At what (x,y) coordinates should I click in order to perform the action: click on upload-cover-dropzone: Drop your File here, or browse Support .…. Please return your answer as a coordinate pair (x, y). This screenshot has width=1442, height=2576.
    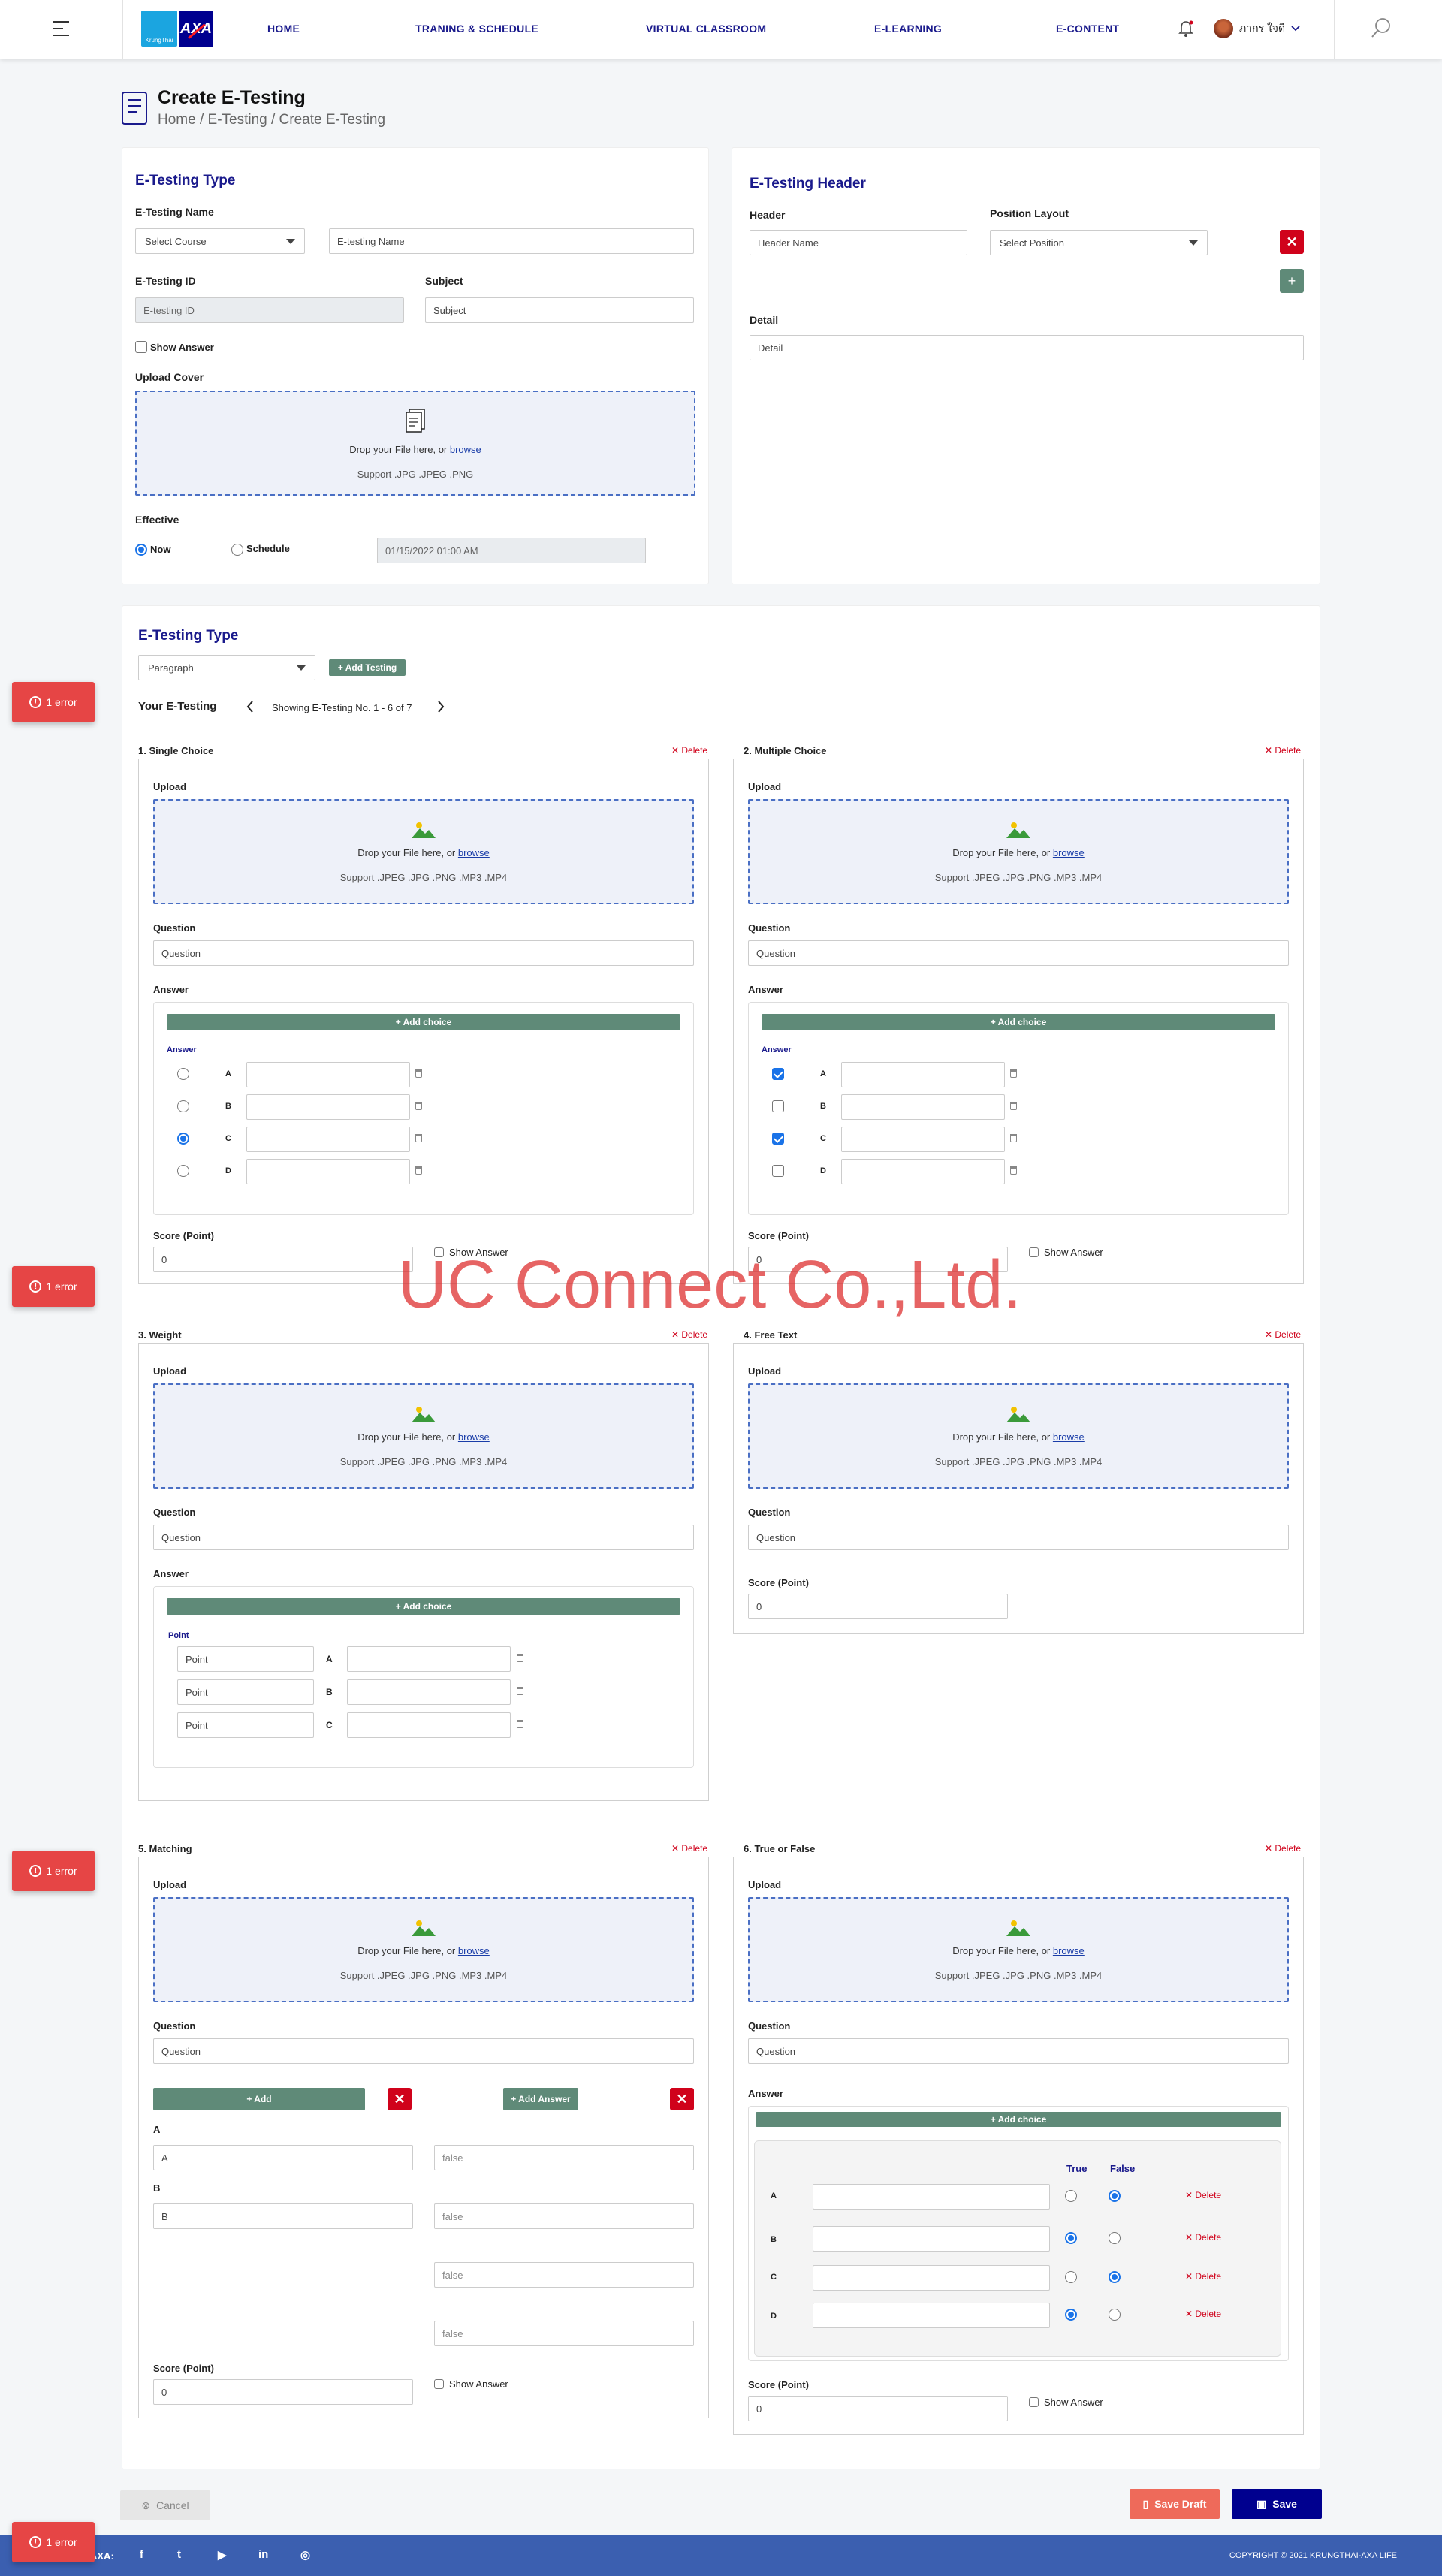
    Looking at the image, I should click on (415, 444).